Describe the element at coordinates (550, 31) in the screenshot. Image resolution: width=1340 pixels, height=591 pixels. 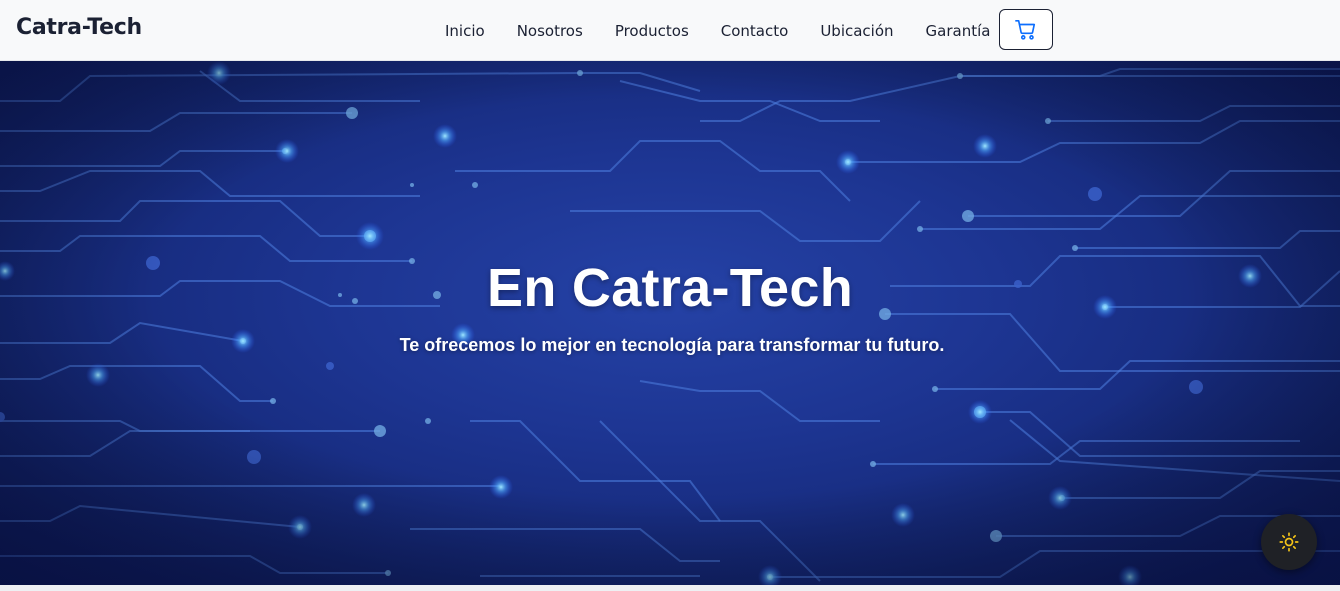
I see `nav-link-nosotros: Nosotros` at that location.